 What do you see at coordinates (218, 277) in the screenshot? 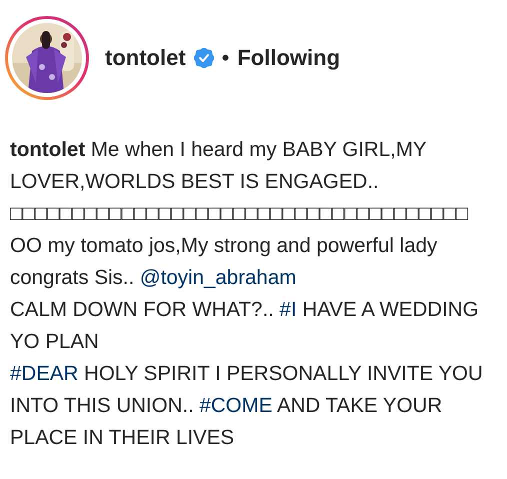
I see `mention-link: @toyin_abraham` at bounding box center [218, 277].